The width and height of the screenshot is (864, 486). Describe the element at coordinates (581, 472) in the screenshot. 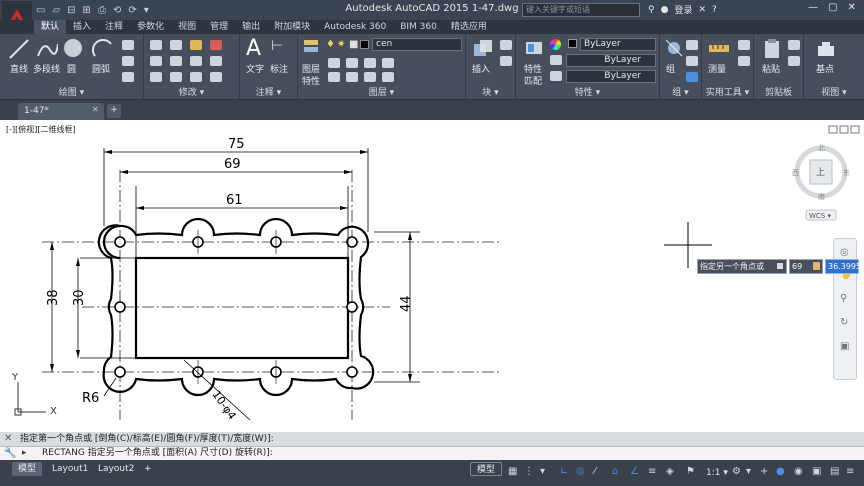

I see `polar-icon: ◎` at that location.